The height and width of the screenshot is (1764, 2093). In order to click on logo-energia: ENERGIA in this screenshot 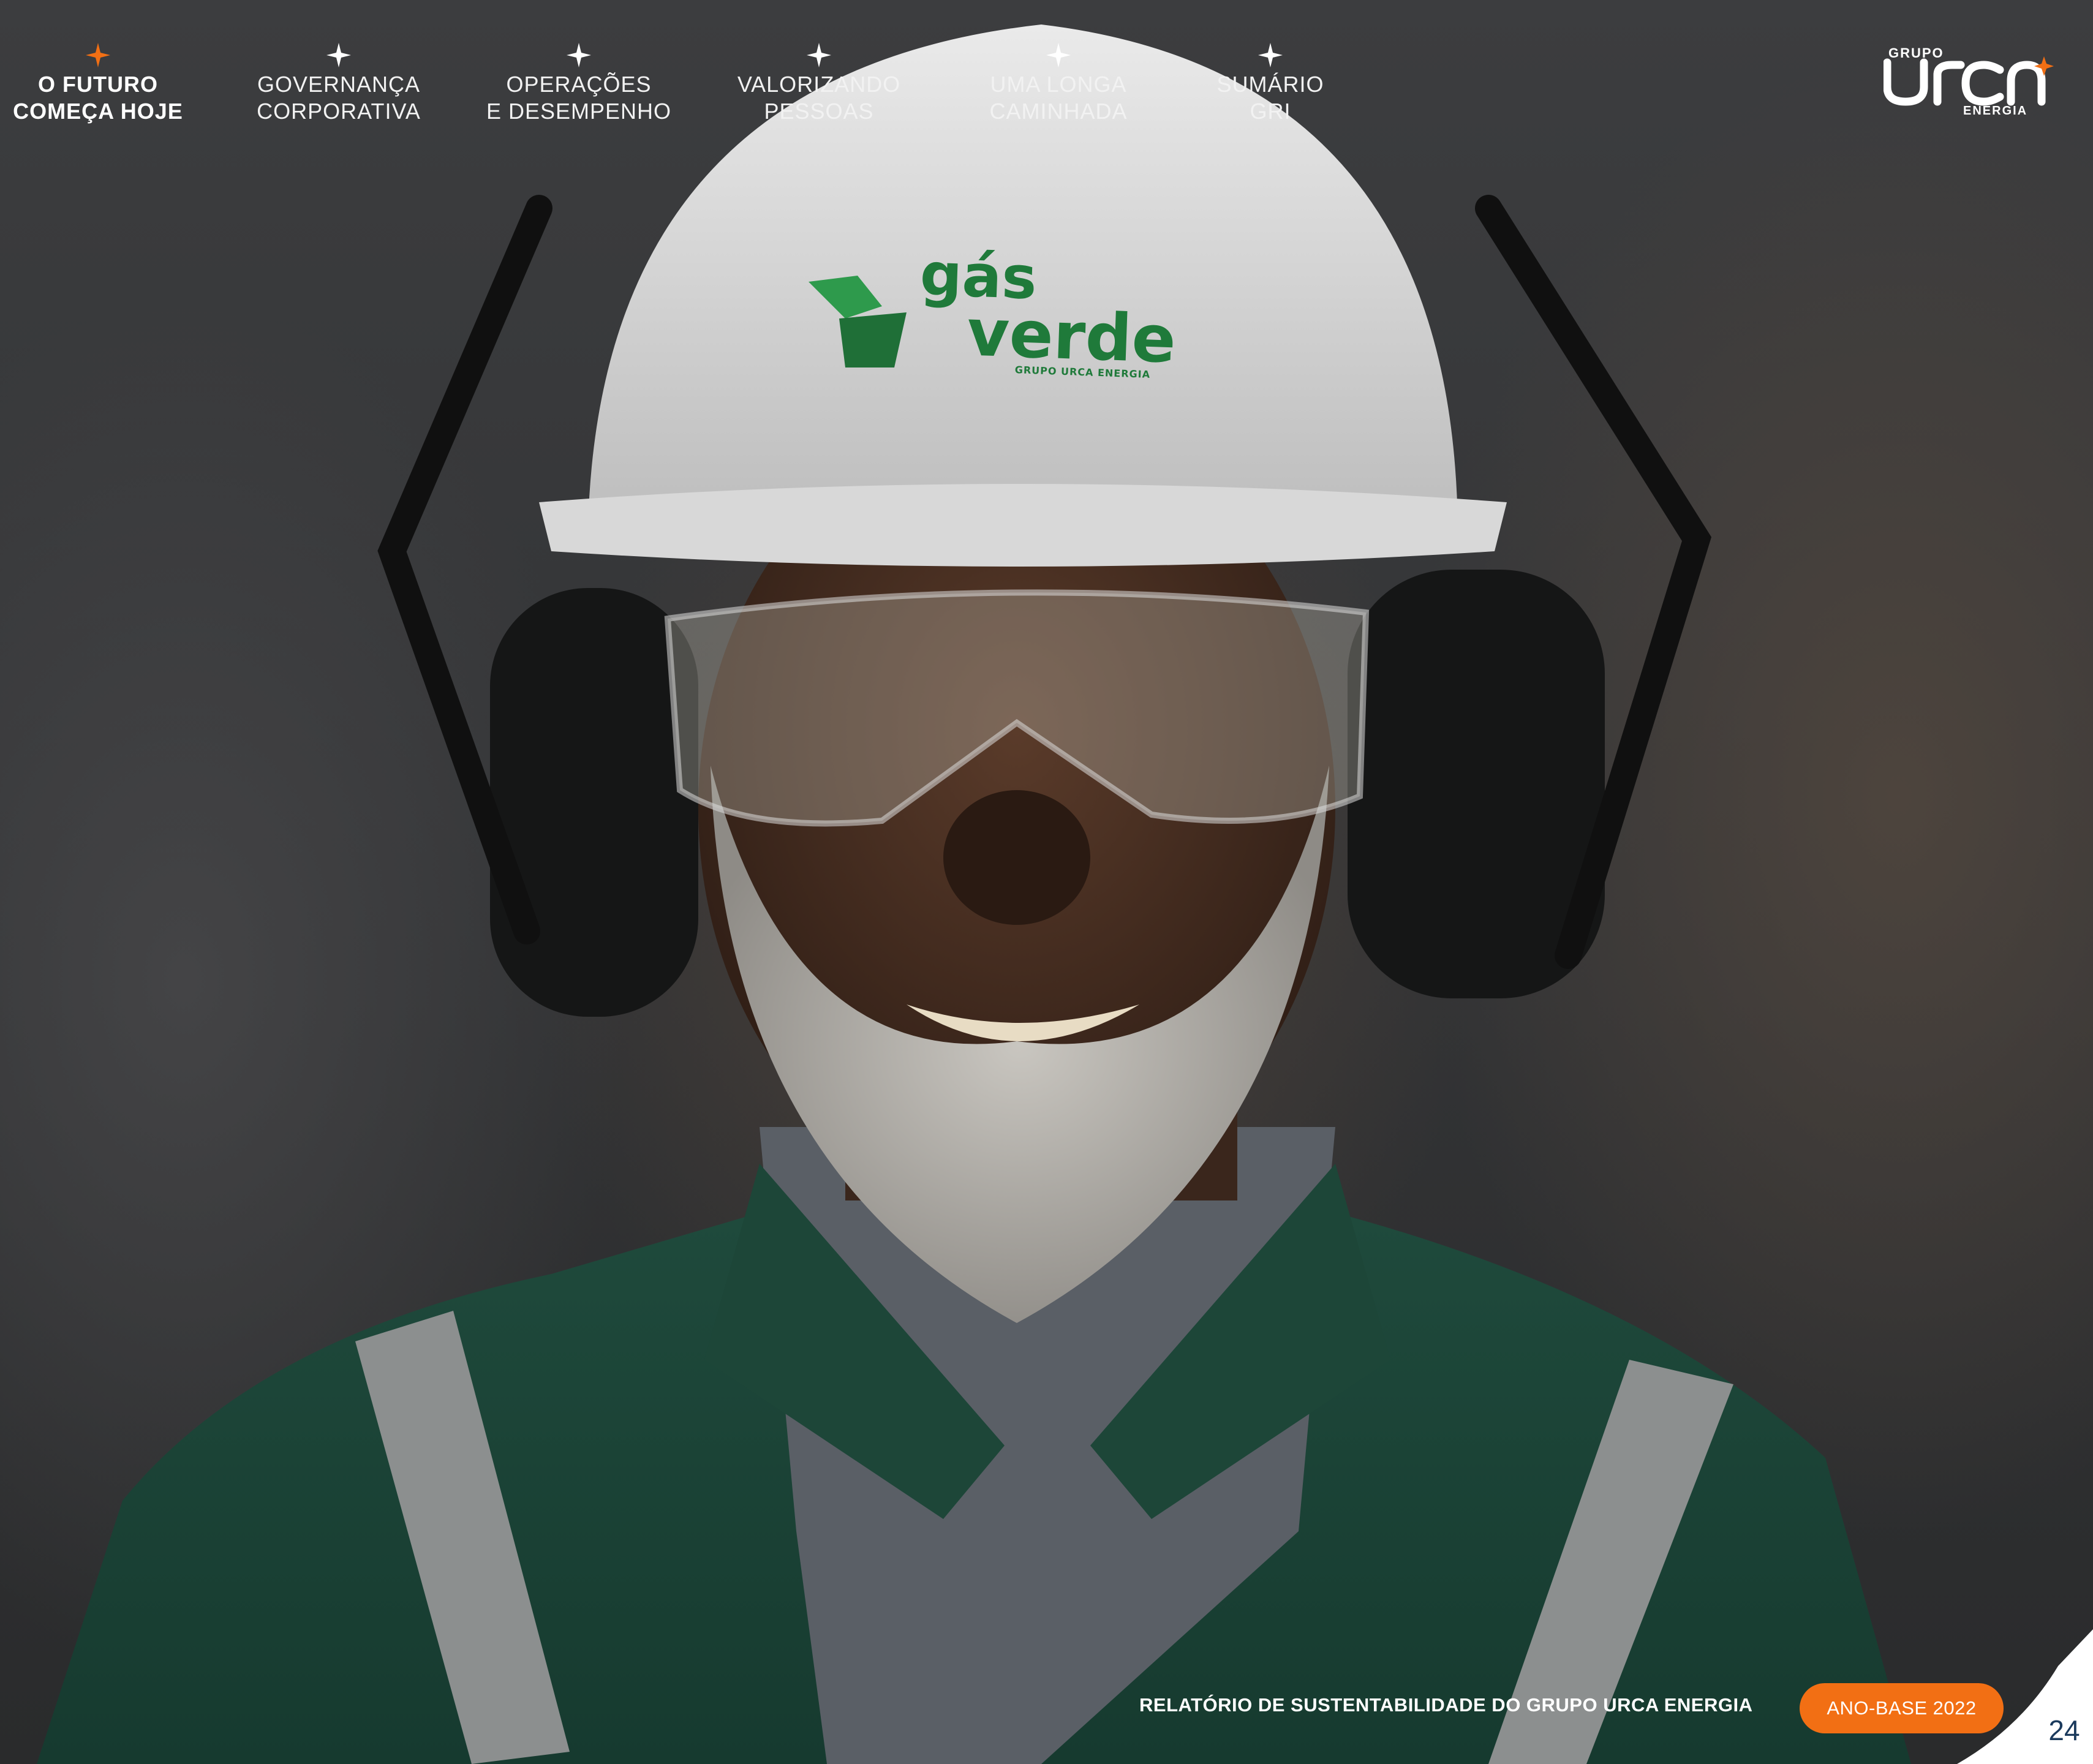, I will do `click(1995, 111)`.